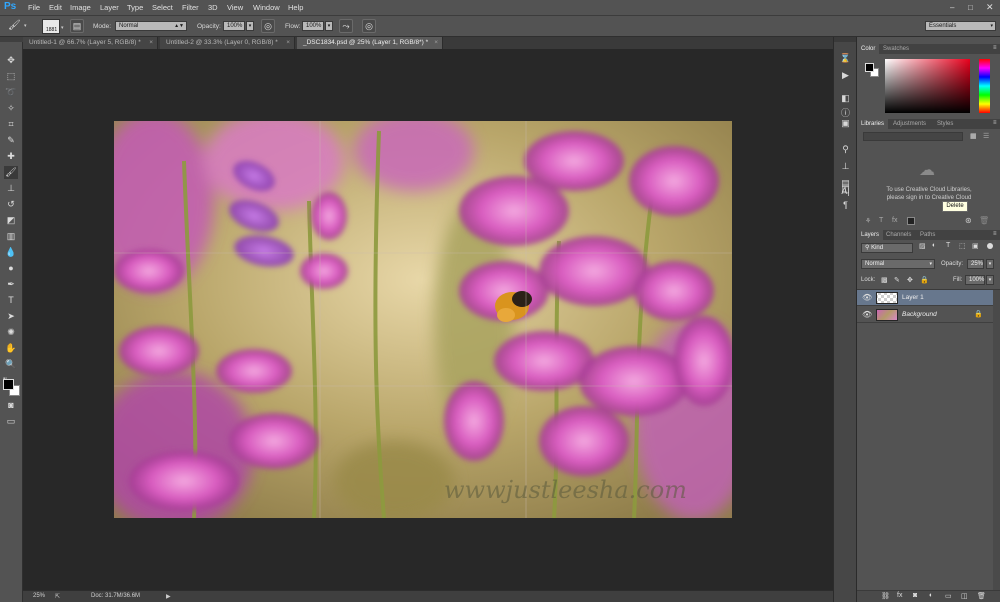  Describe the element at coordinates (868, 49) in the screenshot. I see `tab-color: Color` at that location.